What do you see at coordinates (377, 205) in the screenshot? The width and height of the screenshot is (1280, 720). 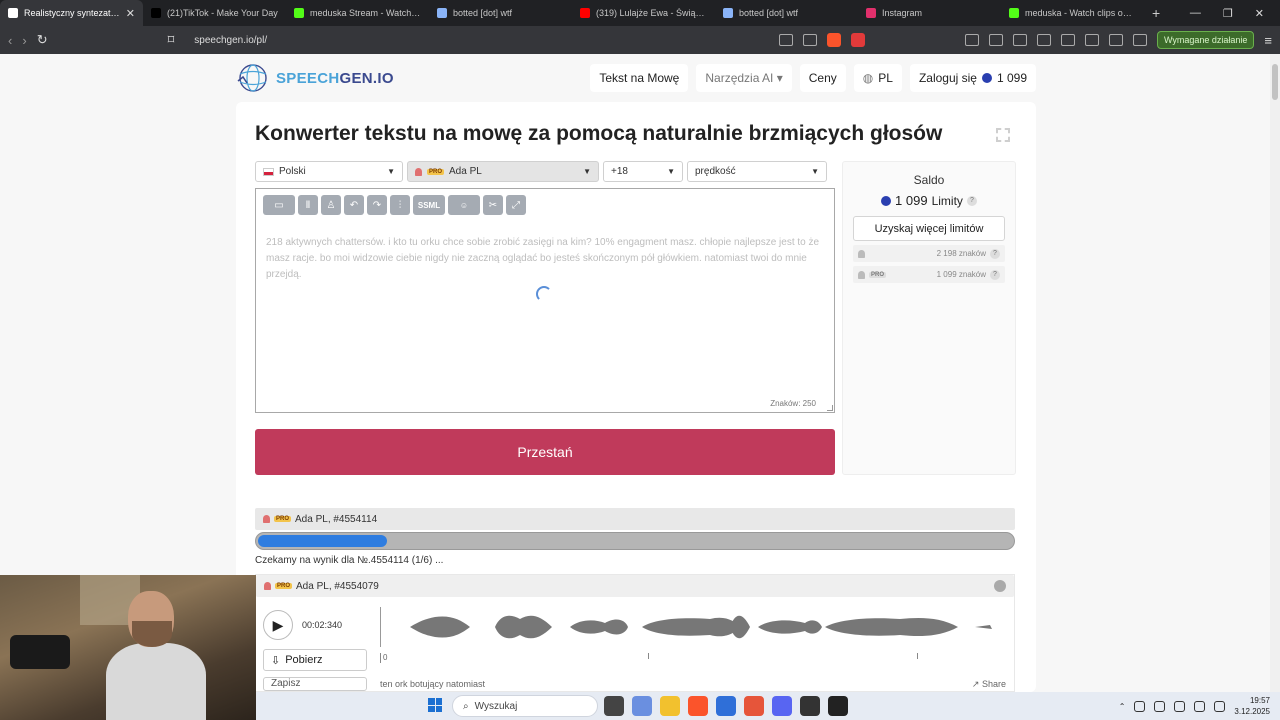 I see `redo-icon: ↷` at bounding box center [377, 205].